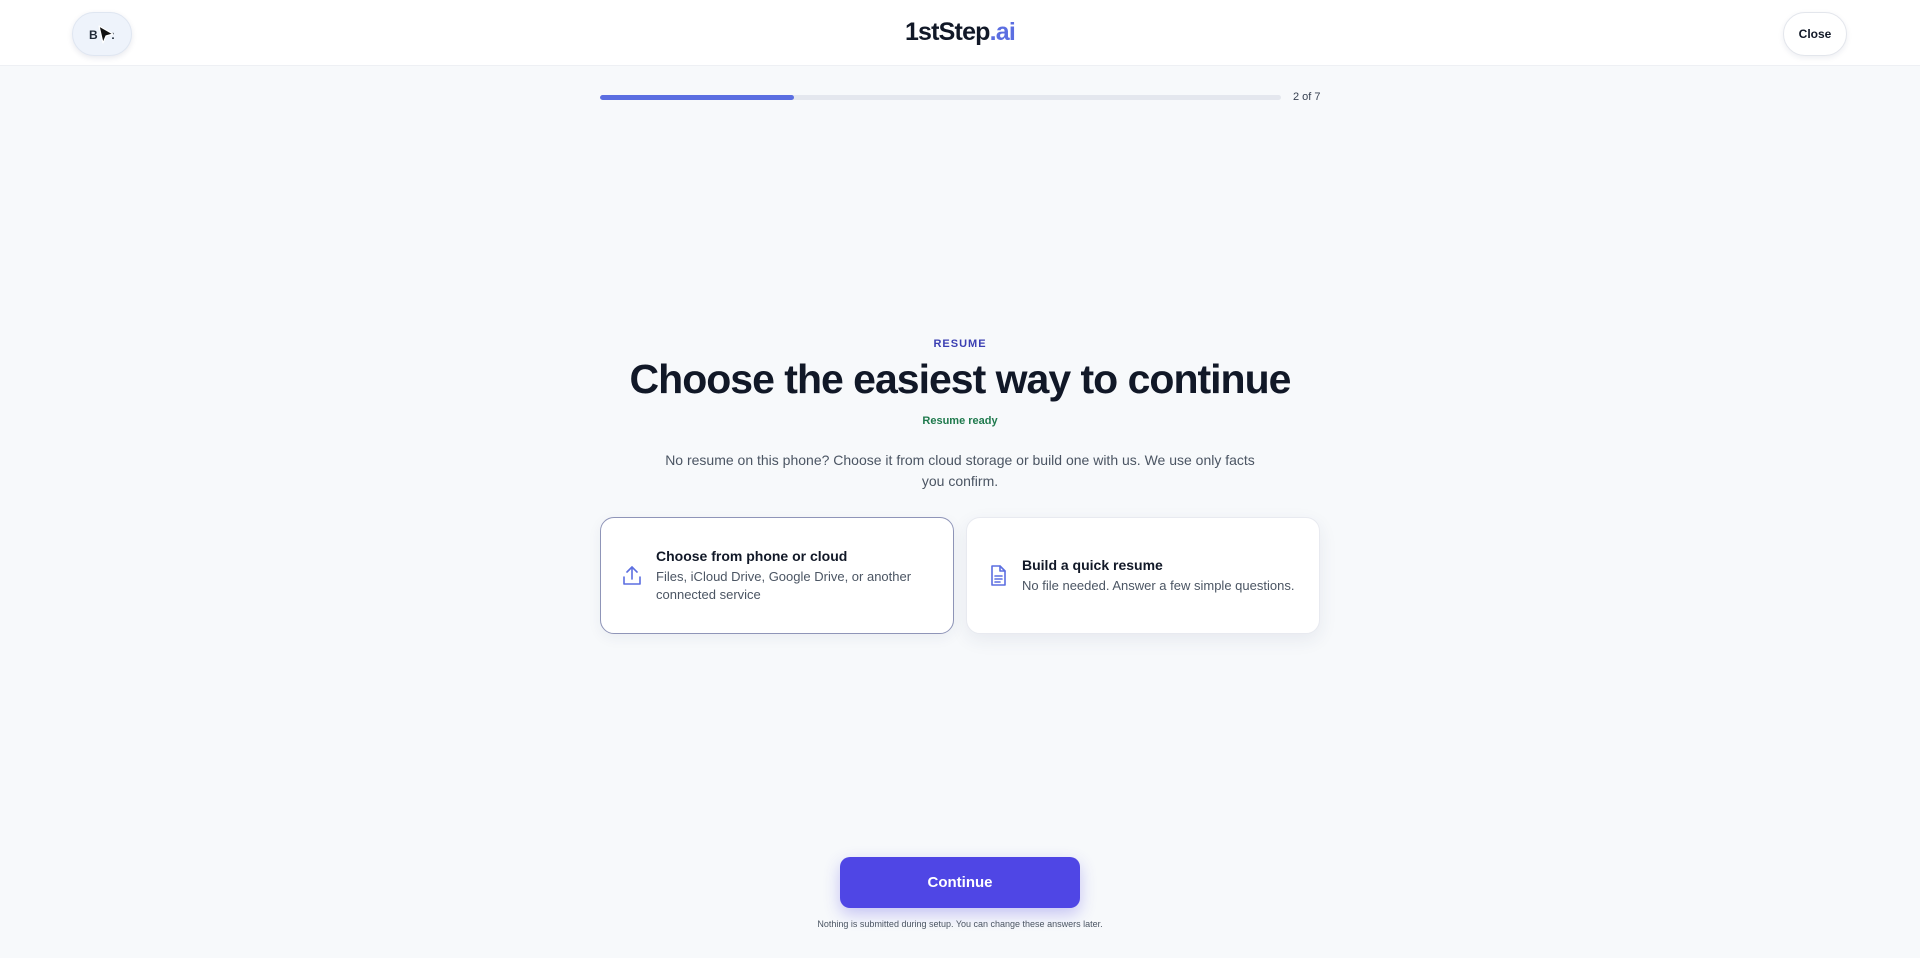  I want to click on page-title: Choose the easiest way to continue, so click(960, 379).